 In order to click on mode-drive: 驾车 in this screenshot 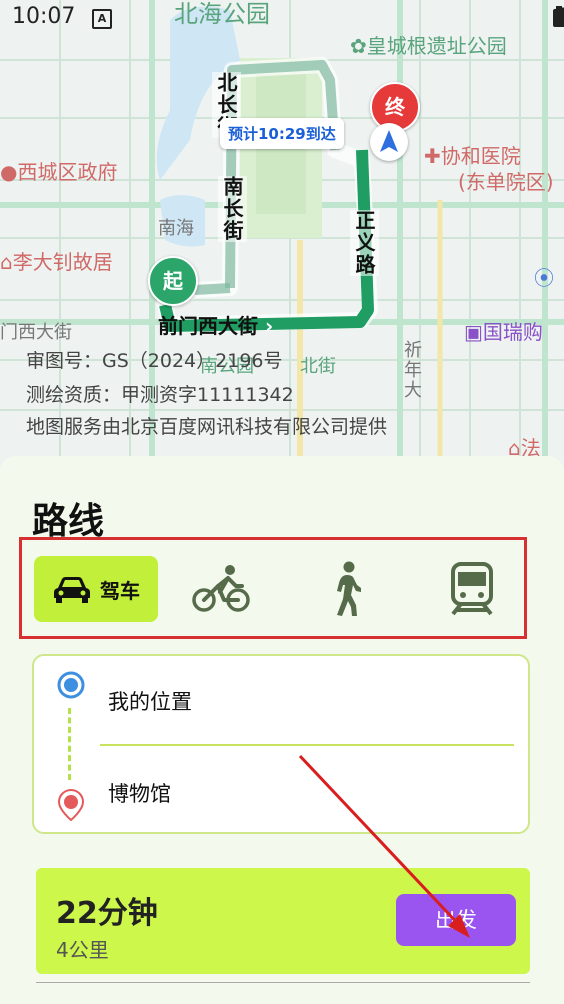, I will do `click(96, 589)`.